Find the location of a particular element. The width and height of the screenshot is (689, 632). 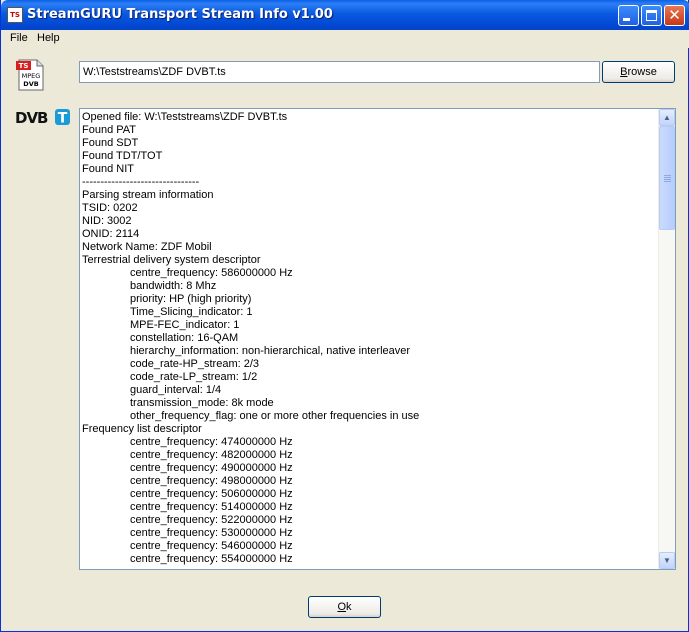

close-button: ✕ is located at coordinates (674, 15).